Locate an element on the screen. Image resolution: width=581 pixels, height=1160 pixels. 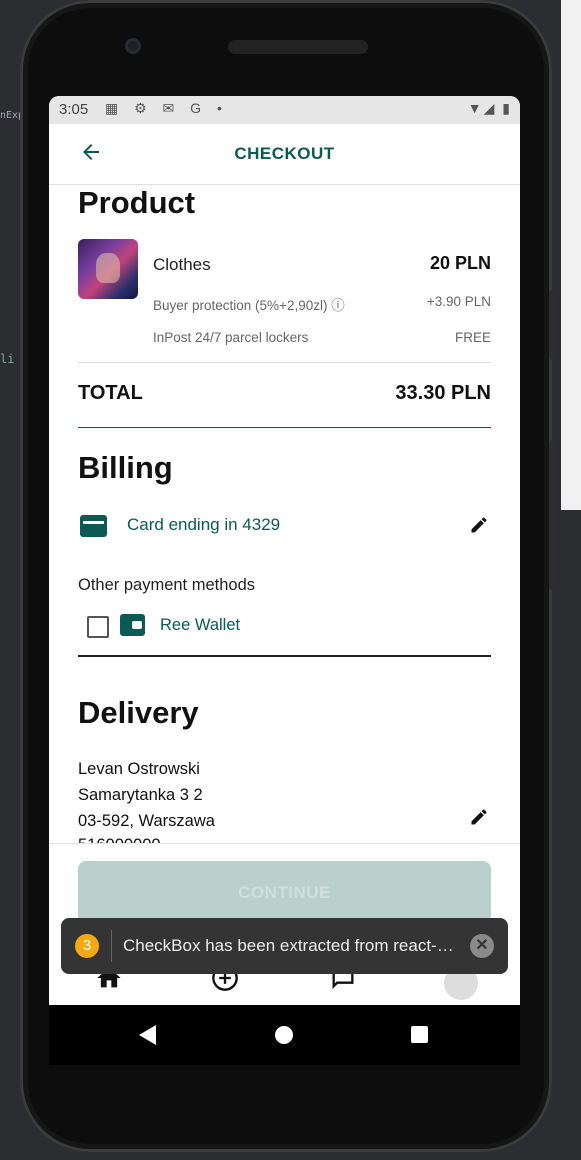
other-payment-methods-label: Other payment methods is located at coordinates (167, 585).